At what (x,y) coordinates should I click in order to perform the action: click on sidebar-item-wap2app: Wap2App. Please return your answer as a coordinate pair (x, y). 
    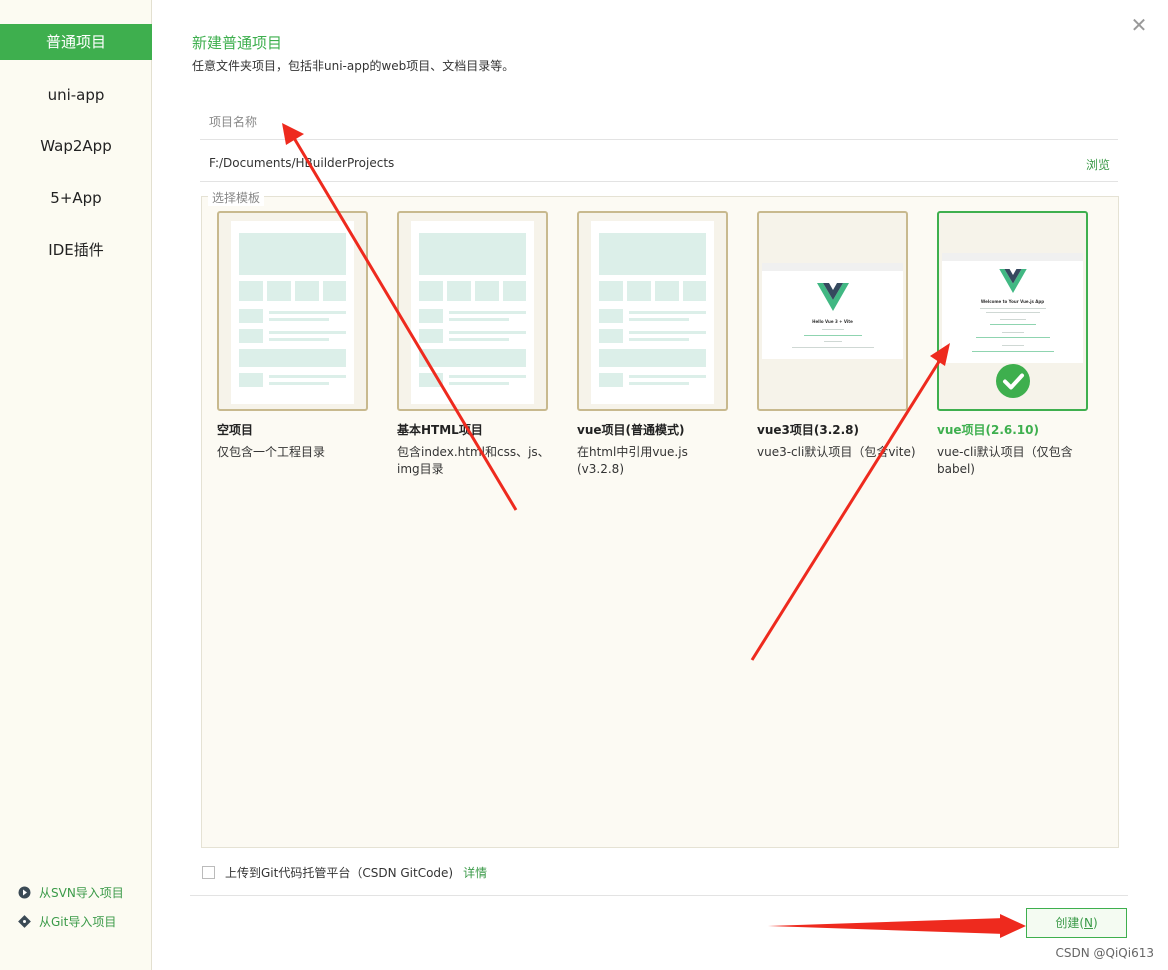
    Looking at the image, I should click on (76, 146).